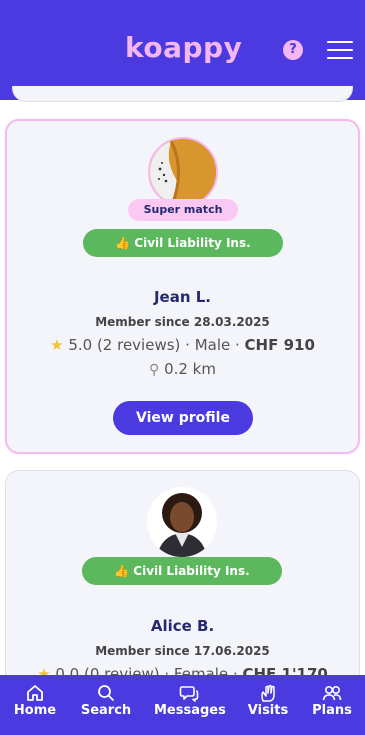 The width and height of the screenshot is (365, 735). I want to click on member-since: Member since 17.06.2025, so click(182, 651).